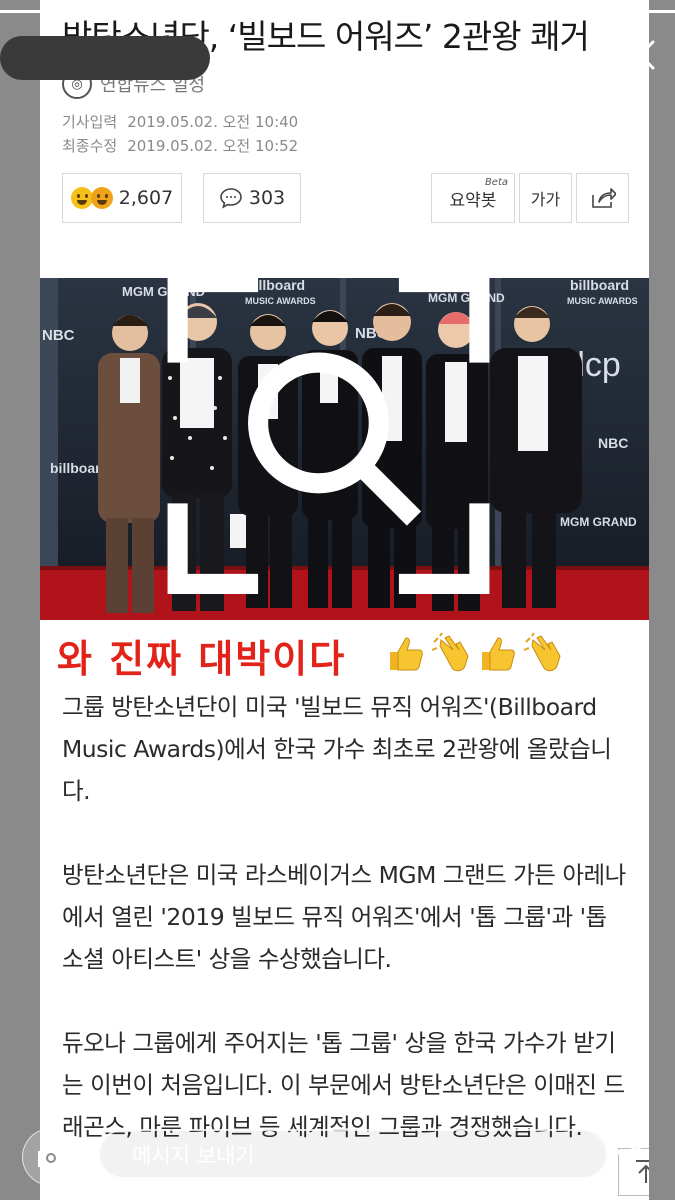  I want to click on share-icon, so click(603, 198).